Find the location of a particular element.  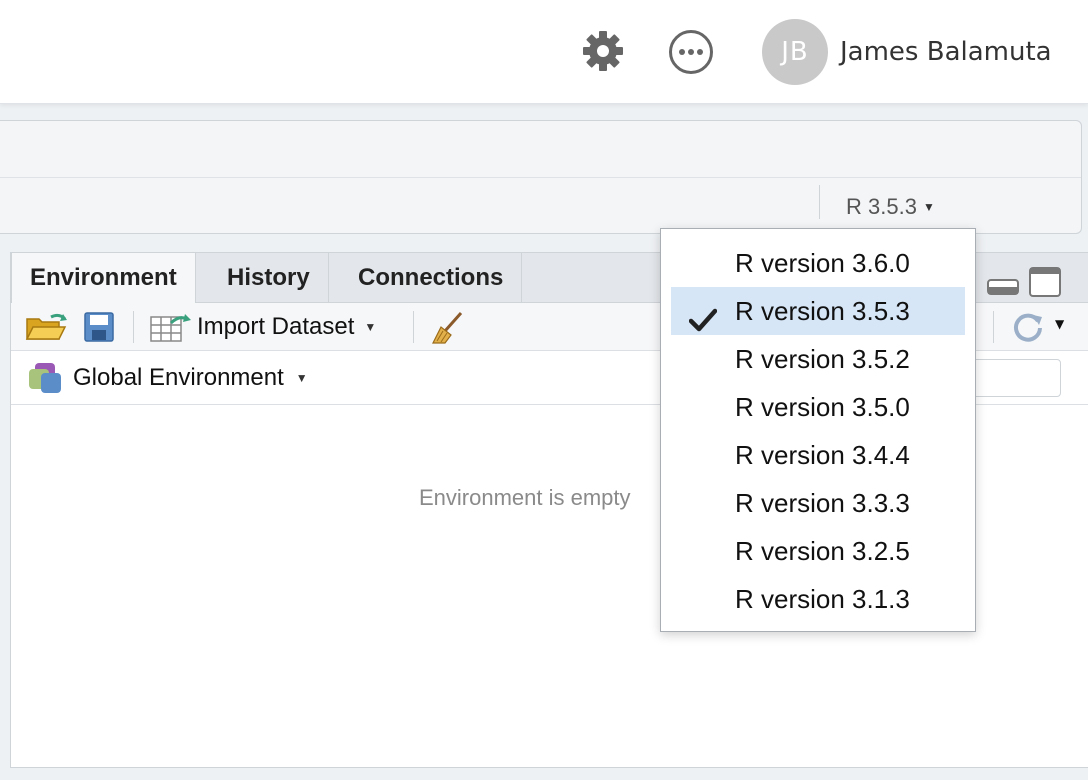

menu-item-r-version: R version 3.4.4 is located at coordinates (818, 455).